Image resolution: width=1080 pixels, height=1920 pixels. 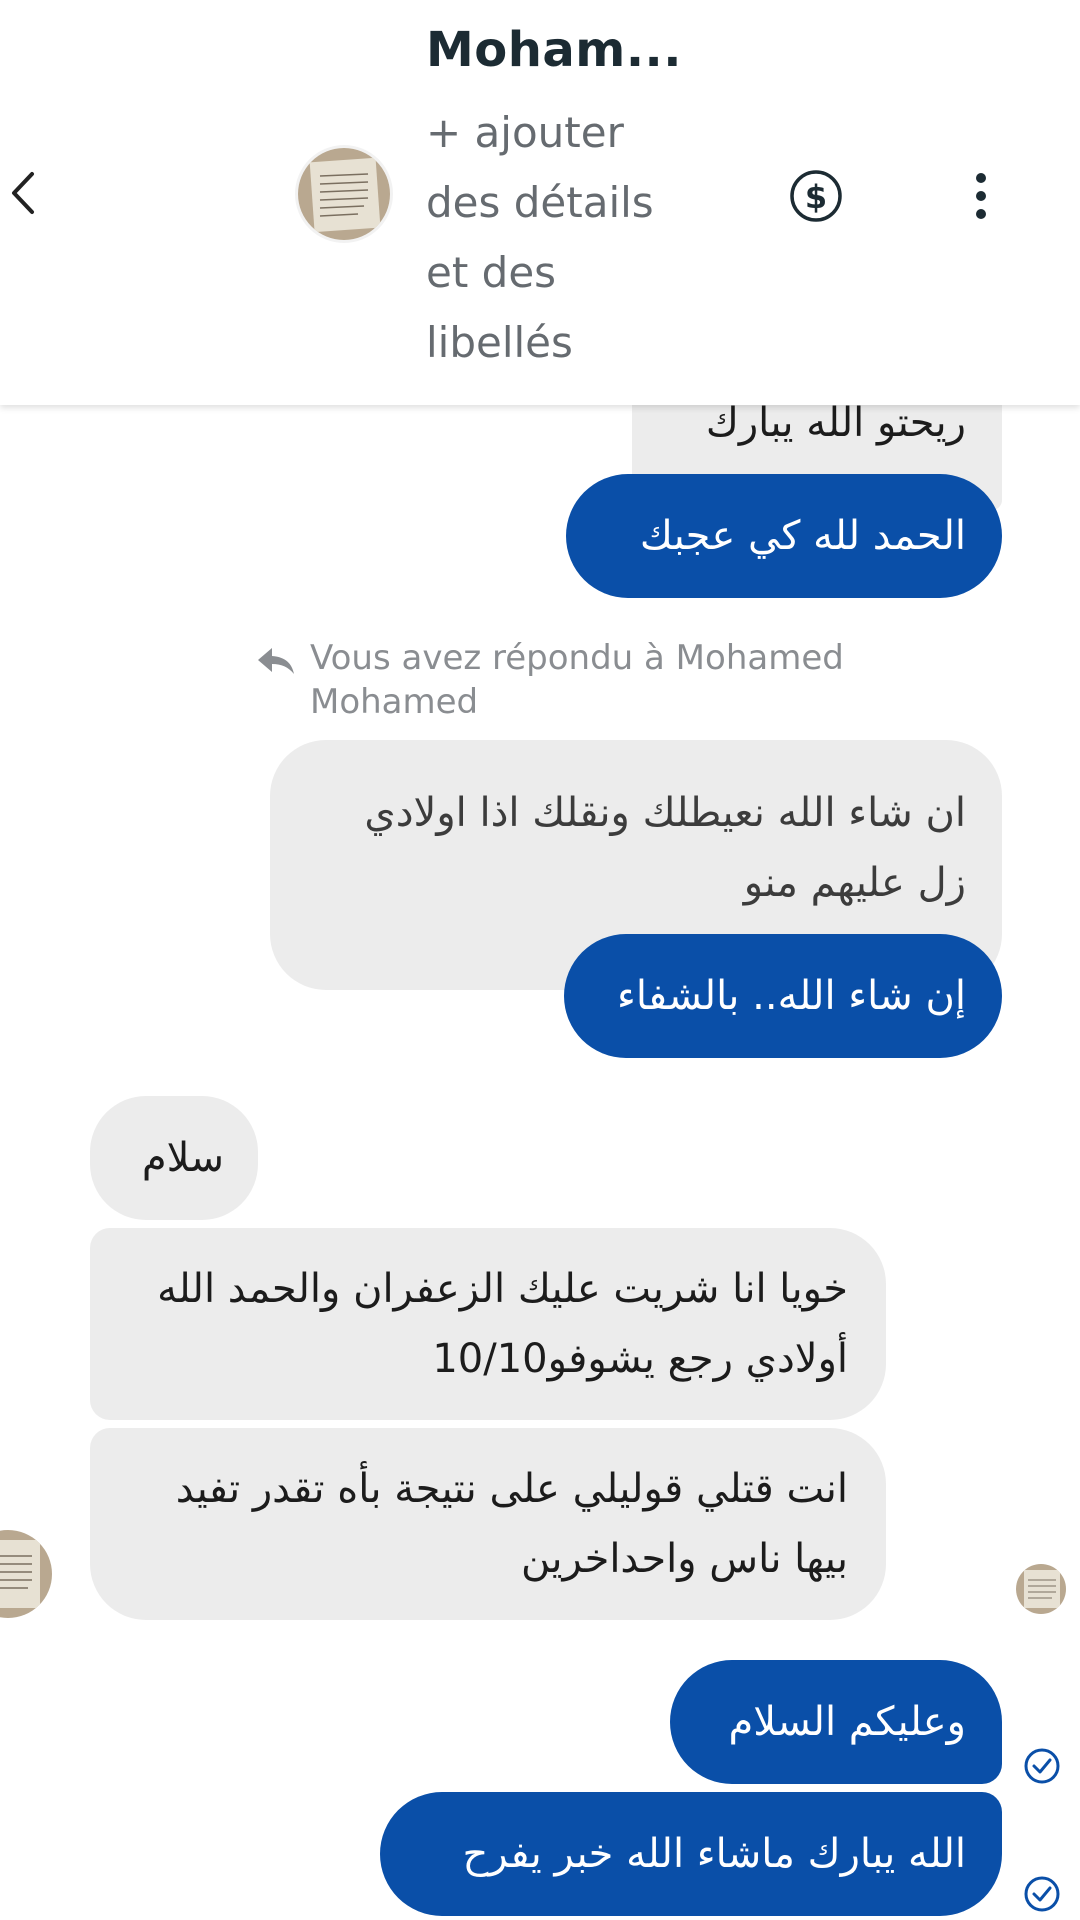 I want to click on contact-avatar, so click(x=344, y=194).